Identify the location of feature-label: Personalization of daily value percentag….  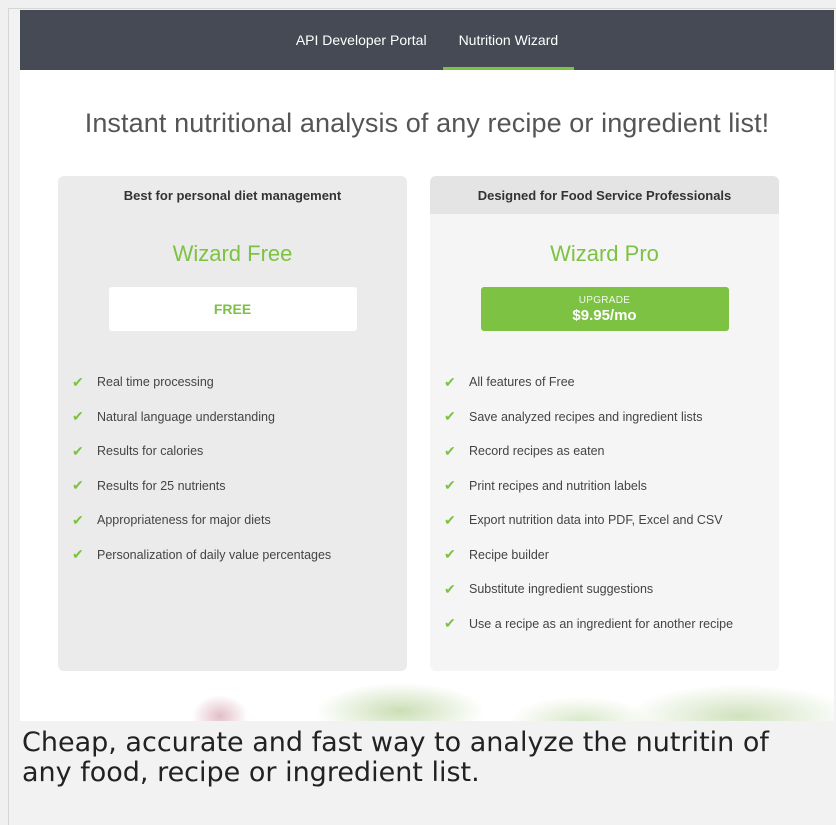
(214, 554).